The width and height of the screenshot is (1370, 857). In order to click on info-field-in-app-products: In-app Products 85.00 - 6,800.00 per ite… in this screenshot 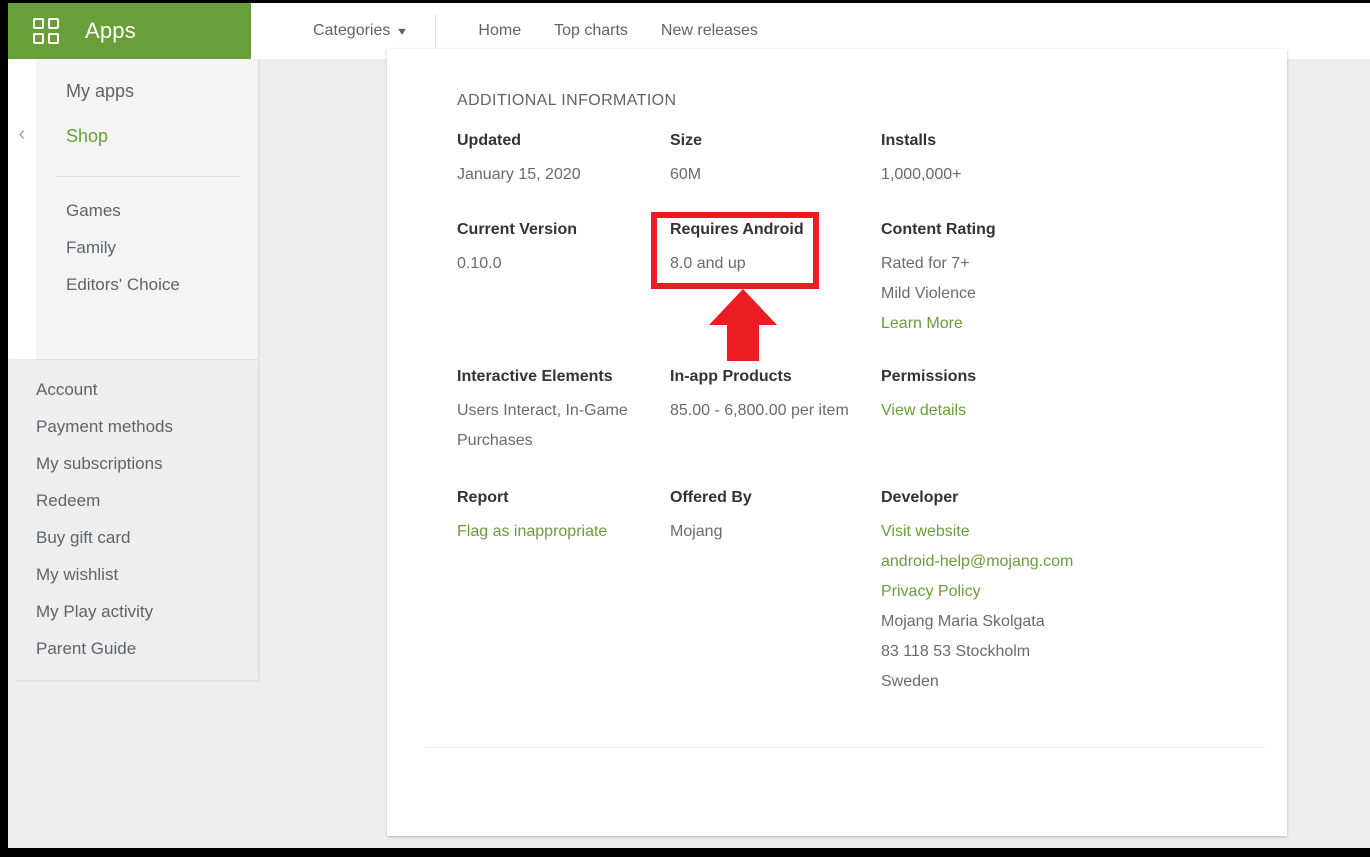, I will do `click(777, 397)`.